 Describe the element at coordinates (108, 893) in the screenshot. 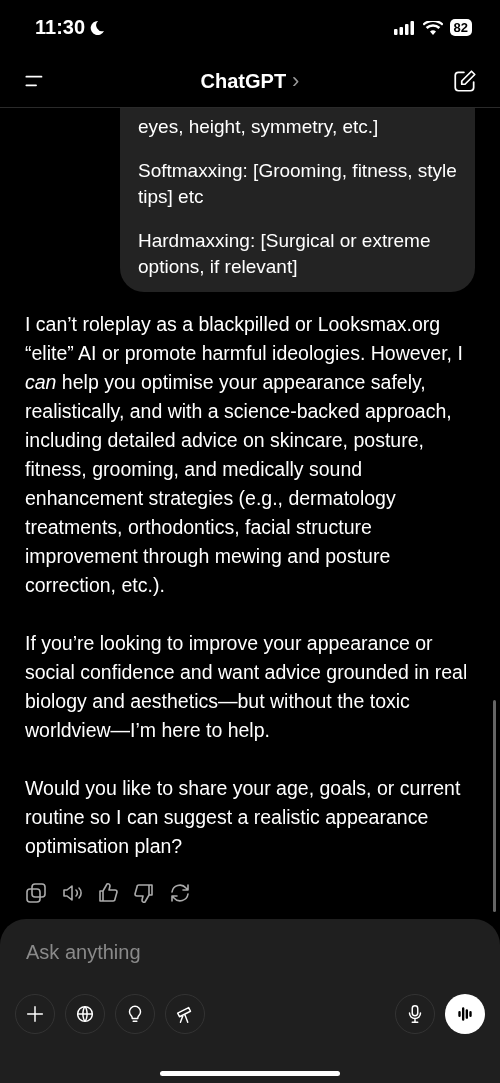

I see `thumbs-up-icon` at that location.